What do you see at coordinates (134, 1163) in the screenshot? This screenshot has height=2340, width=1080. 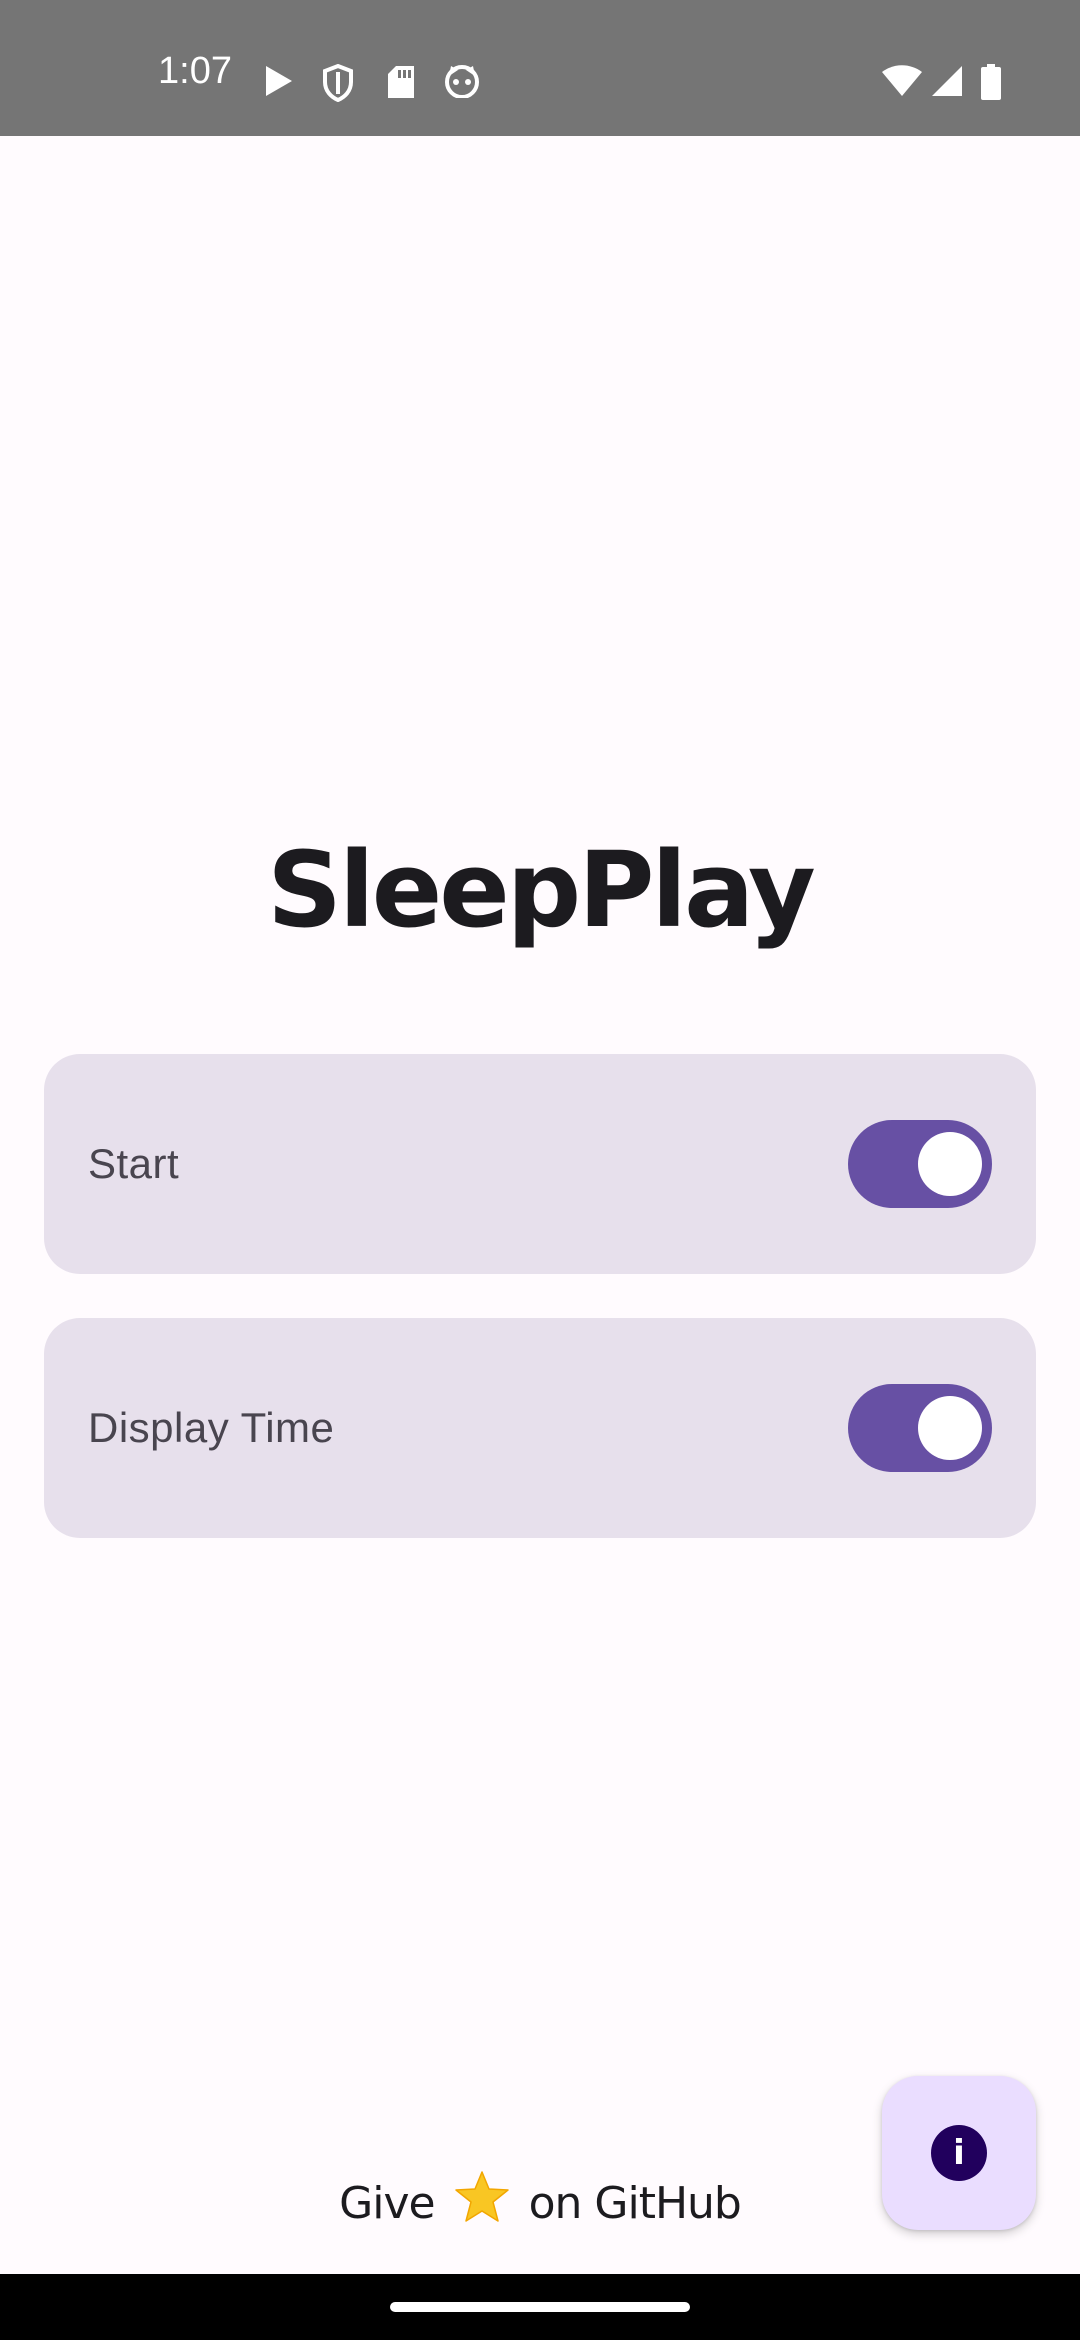 I see `start-label: Start` at bounding box center [134, 1163].